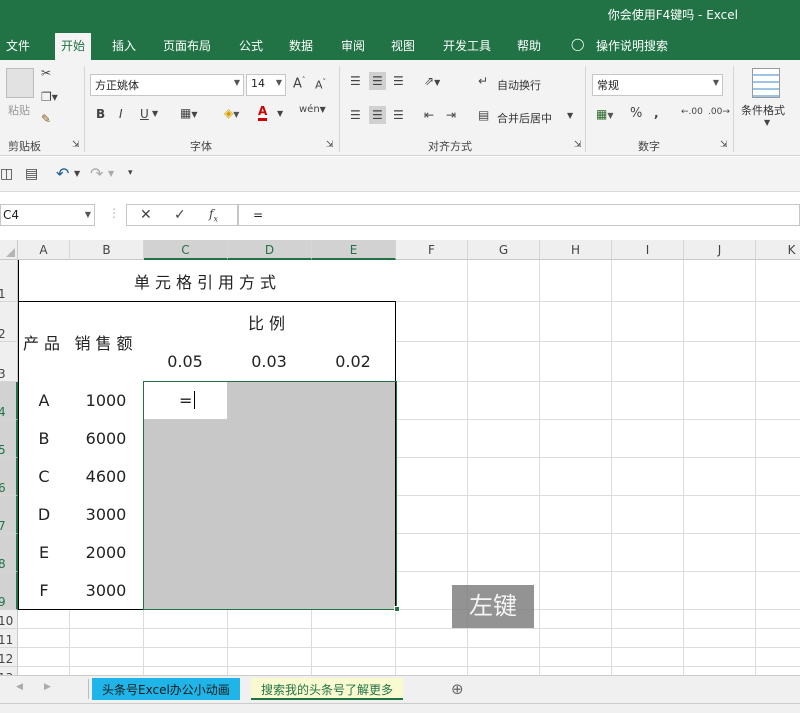 The image size is (800, 713). What do you see at coordinates (19, 687) in the screenshot?
I see `scroll-left-icon: ◀` at bounding box center [19, 687].